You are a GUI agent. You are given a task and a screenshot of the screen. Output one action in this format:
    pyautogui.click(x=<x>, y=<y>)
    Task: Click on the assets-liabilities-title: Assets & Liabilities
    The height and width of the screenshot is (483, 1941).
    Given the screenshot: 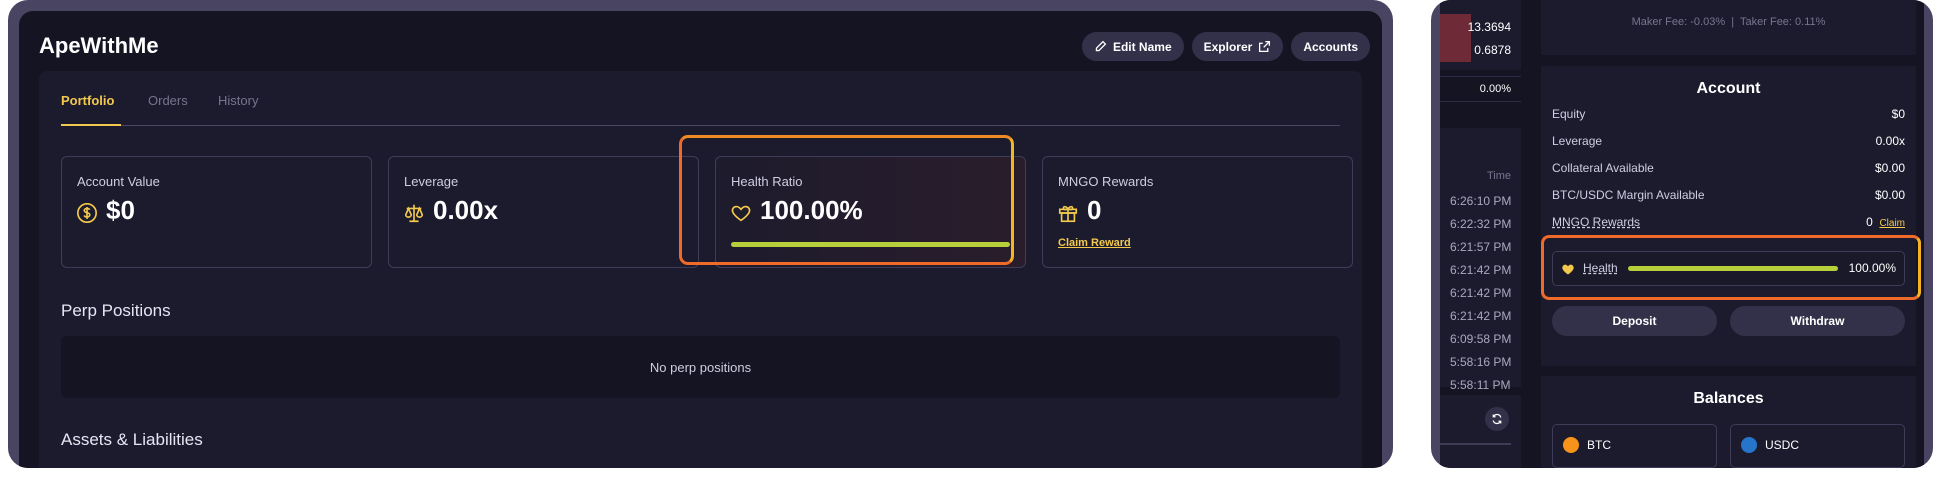 What is the action you would take?
    pyautogui.click(x=132, y=439)
    